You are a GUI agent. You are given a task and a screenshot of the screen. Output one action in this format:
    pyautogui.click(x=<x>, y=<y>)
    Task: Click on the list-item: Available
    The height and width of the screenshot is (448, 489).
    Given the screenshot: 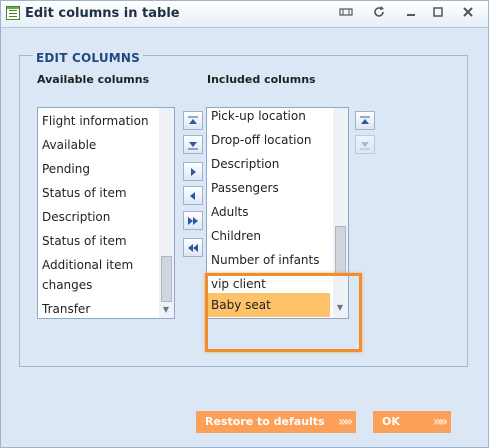 What is the action you would take?
    pyautogui.click(x=99, y=145)
    